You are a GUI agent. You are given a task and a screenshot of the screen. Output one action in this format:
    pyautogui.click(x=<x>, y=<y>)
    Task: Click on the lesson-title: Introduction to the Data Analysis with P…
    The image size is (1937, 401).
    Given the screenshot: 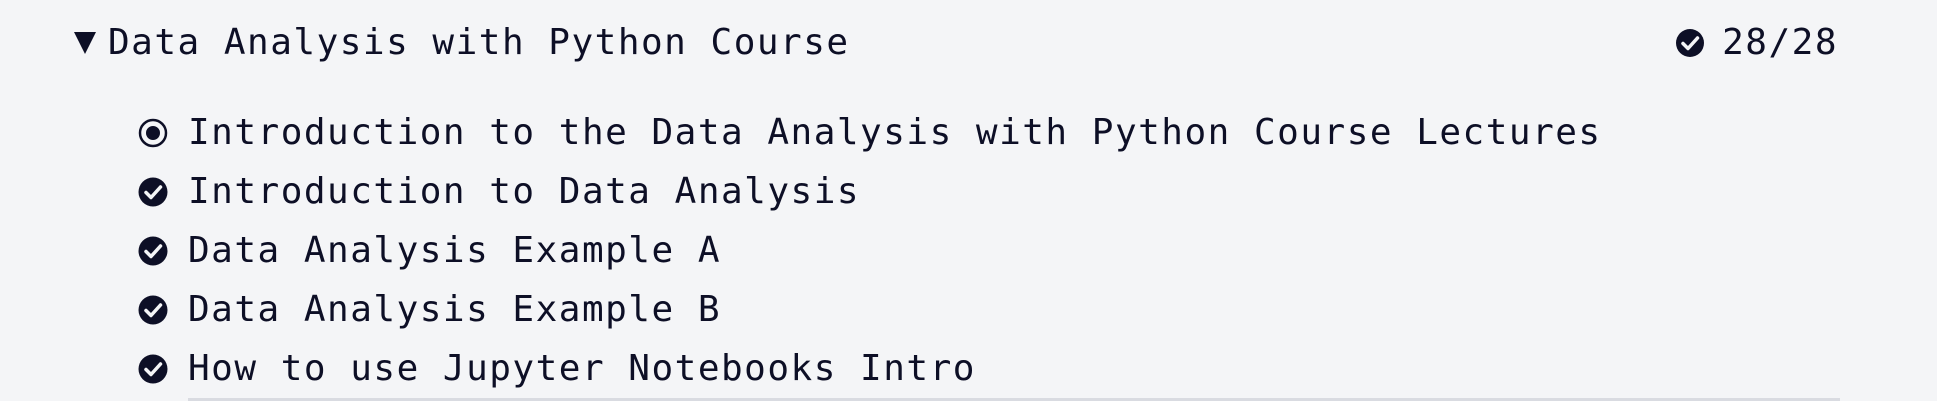 What is the action you would take?
    pyautogui.click(x=895, y=132)
    